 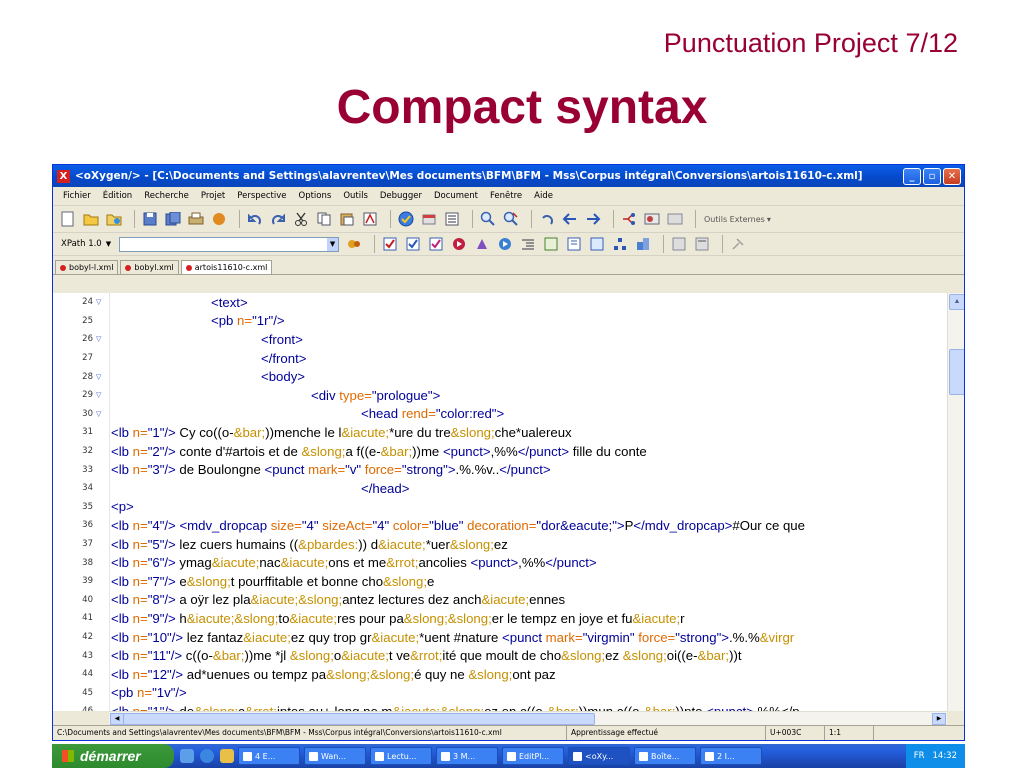 What do you see at coordinates (354, 244) in the screenshot?
I see `xpath-run-icon` at bounding box center [354, 244].